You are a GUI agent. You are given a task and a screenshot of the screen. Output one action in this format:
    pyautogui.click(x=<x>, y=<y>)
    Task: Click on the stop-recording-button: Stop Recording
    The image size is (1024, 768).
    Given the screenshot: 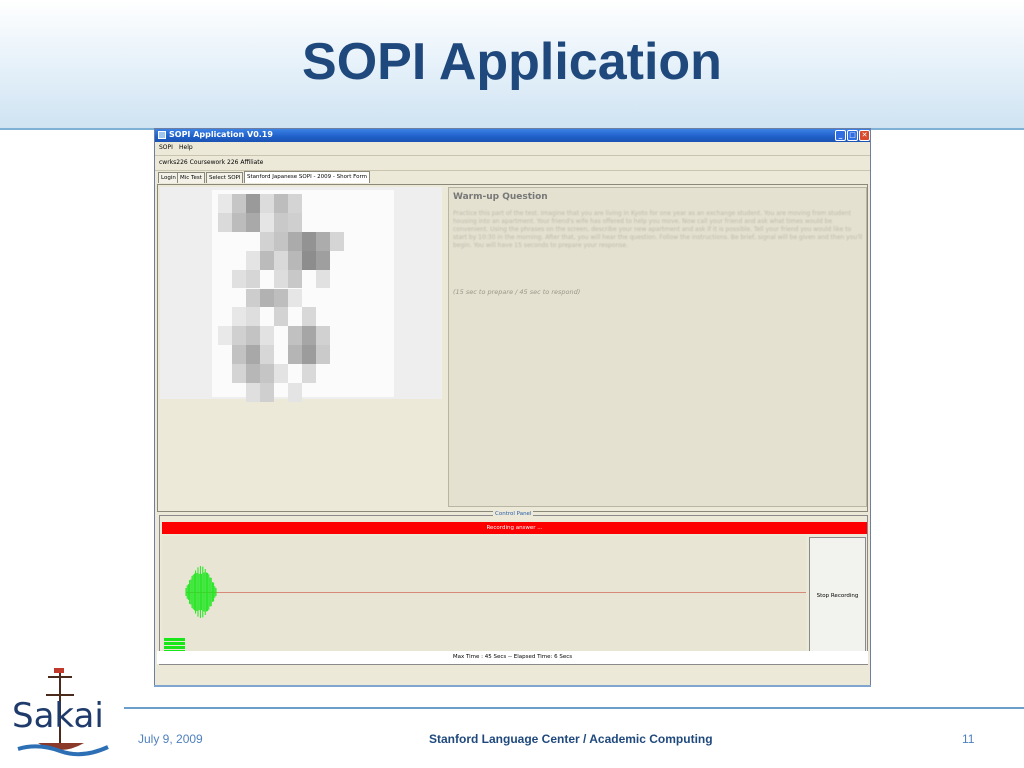 What is the action you would take?
    pyautogui.click(x=837, y=595)
    